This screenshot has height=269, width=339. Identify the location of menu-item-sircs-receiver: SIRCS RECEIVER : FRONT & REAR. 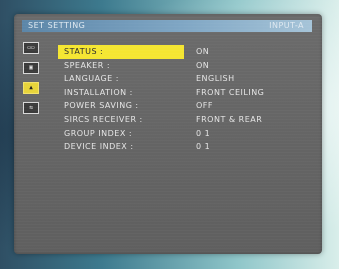
(186, 120).